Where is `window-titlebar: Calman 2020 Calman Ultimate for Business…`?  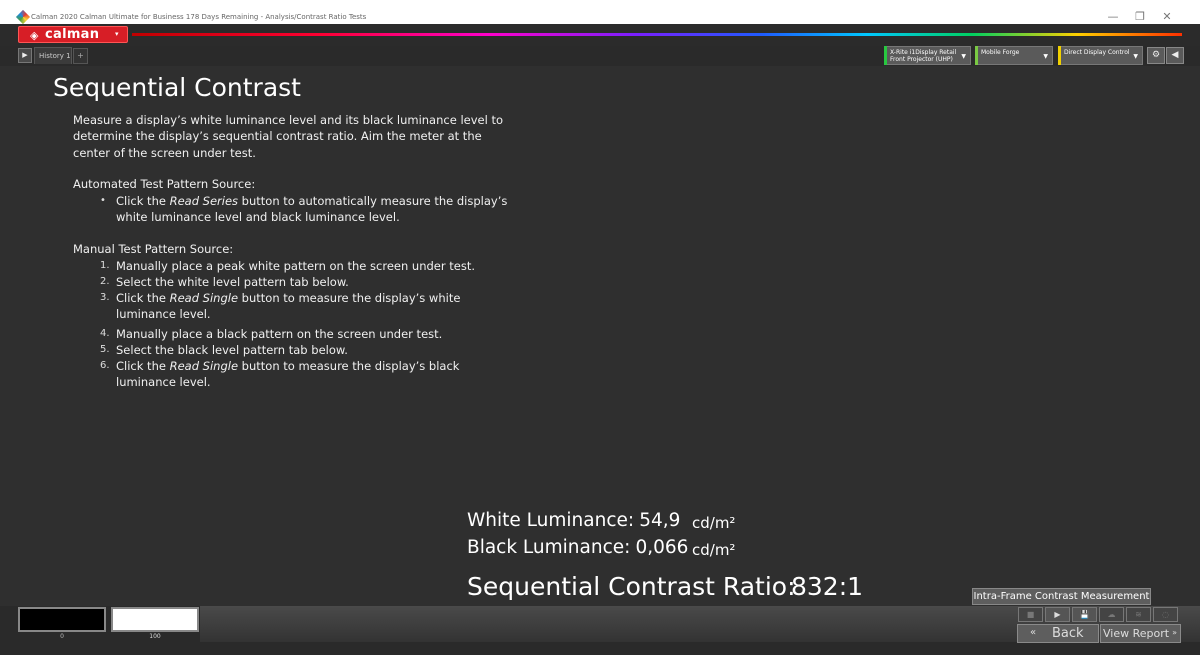
window-titlebar: Calman 2020 Calman Ultimate for Business… is located at coordinates (600, 12).